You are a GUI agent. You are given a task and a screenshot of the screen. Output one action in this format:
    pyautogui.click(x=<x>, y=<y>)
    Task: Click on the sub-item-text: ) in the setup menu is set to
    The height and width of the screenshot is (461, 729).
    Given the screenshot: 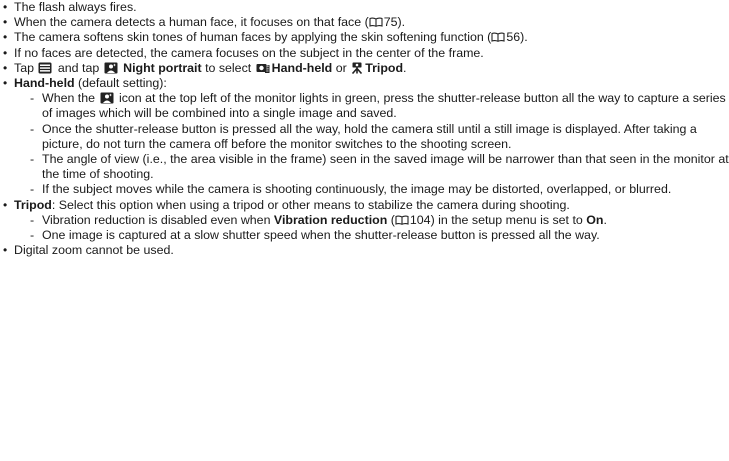 What is the action you would take?
    pyautogui.click(x=506, y=219)
    